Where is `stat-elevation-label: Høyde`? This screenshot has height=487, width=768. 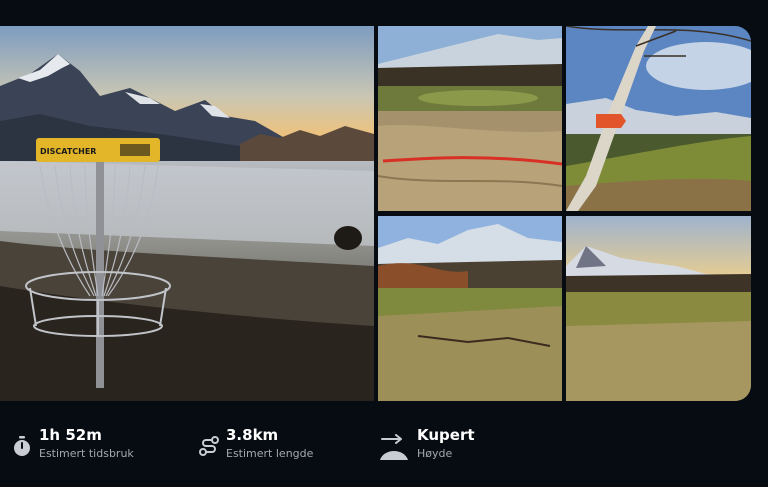
stat-elevation-label: Høyde is located at coordinates (435, 453).